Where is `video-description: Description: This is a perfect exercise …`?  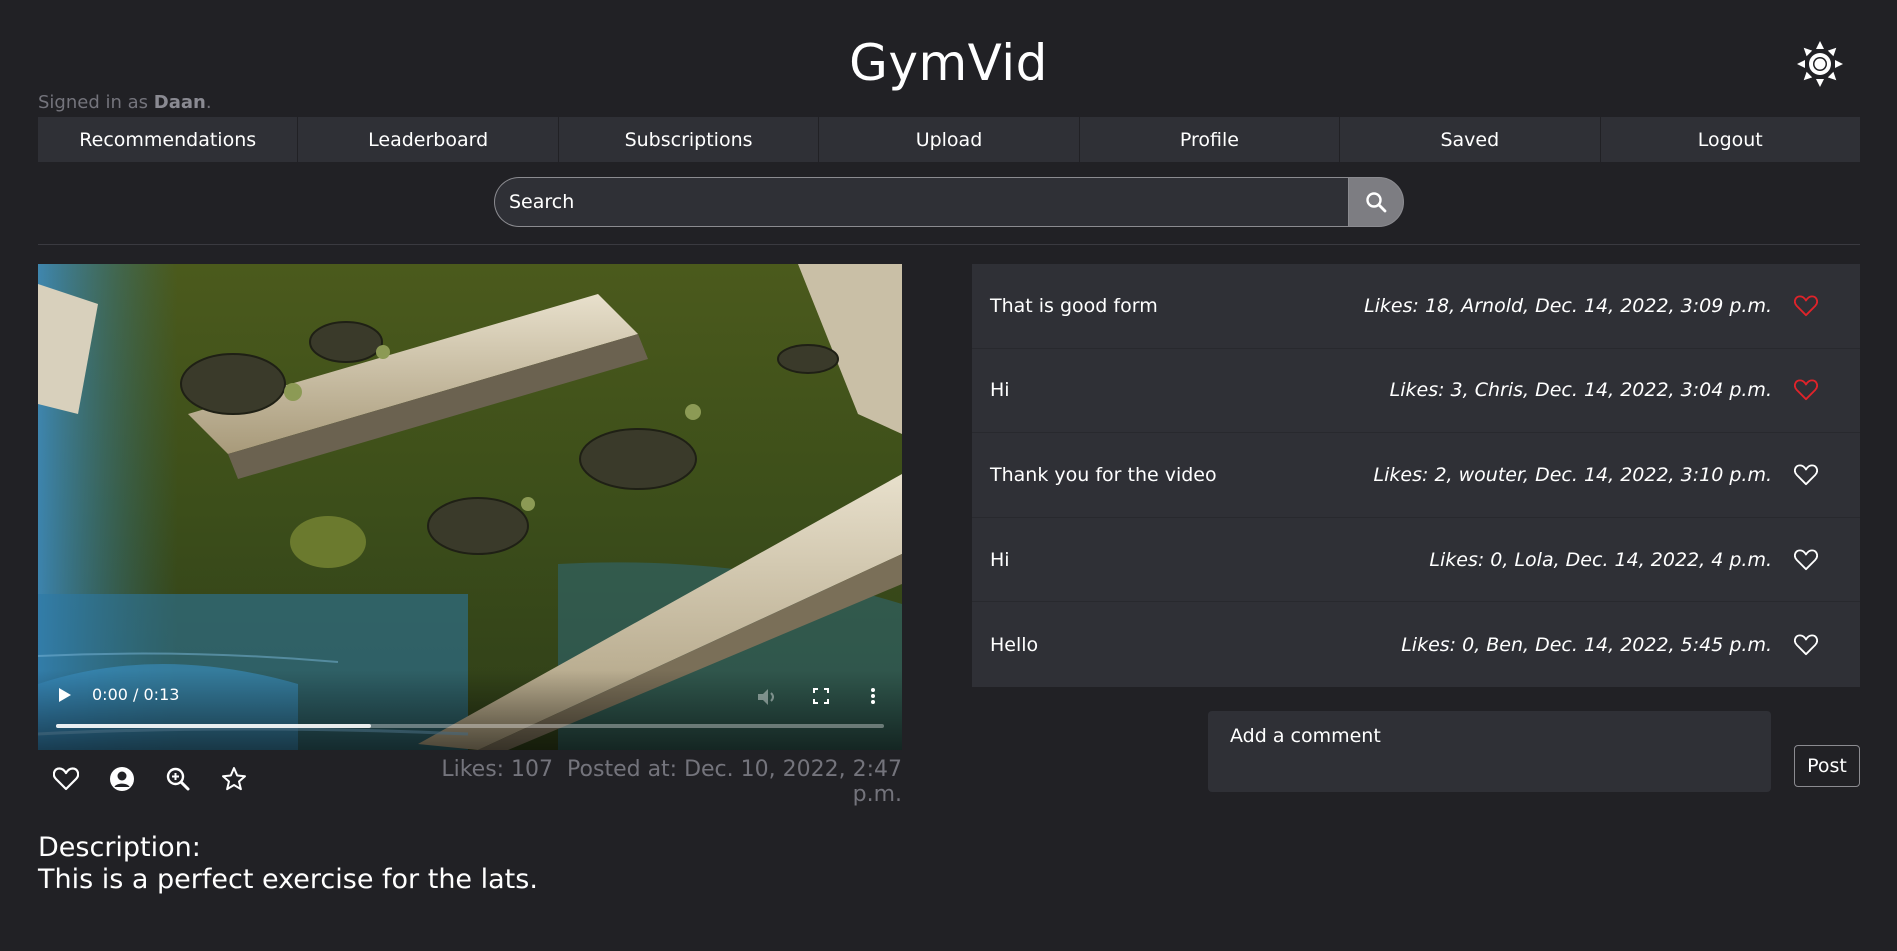
video-description: Description: This is a perfect exercise … is located at coordinates (288, 864).